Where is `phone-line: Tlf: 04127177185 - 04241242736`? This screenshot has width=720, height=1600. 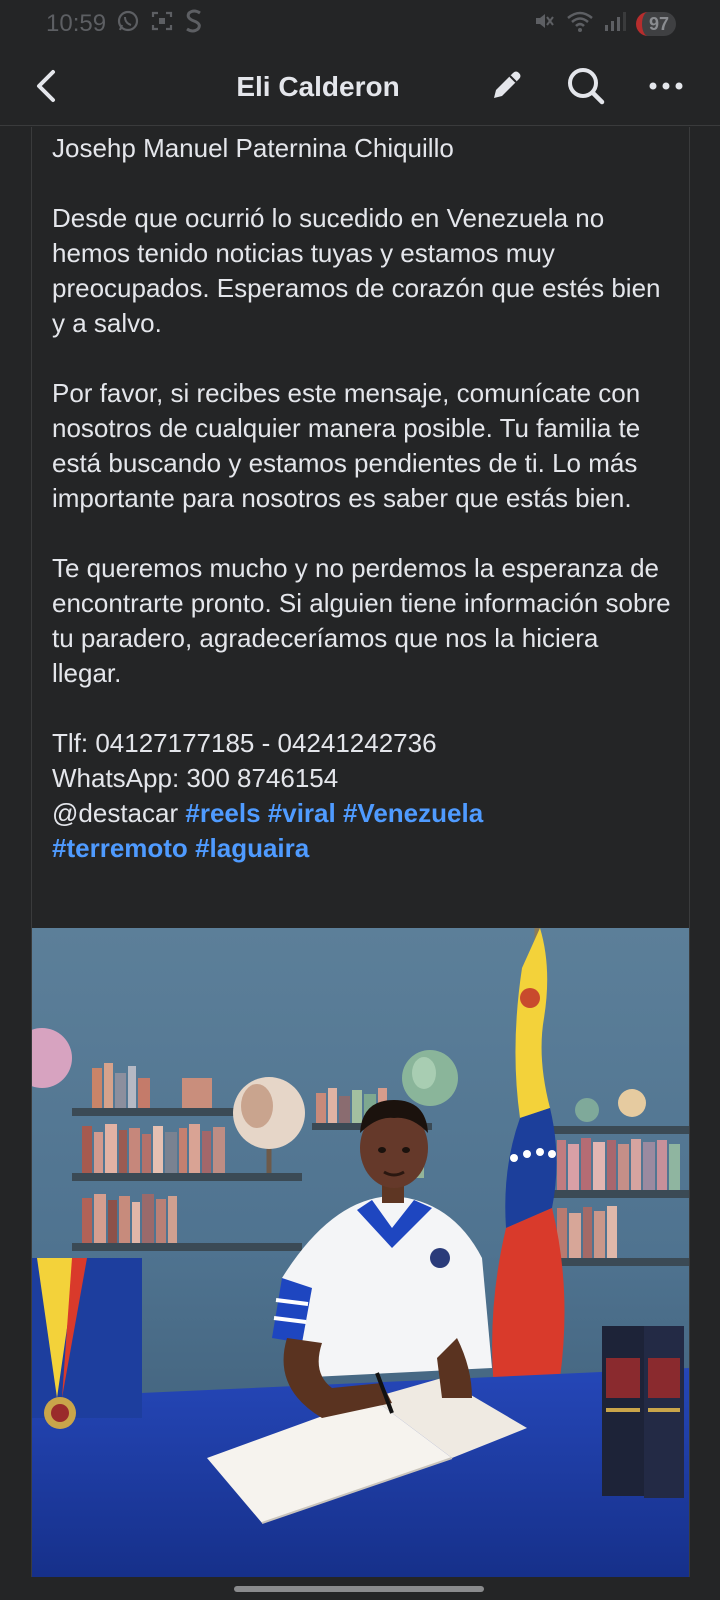
phone-line: Tlf: 04127177185 - 04241242736 is located at coordinates (244, 743).